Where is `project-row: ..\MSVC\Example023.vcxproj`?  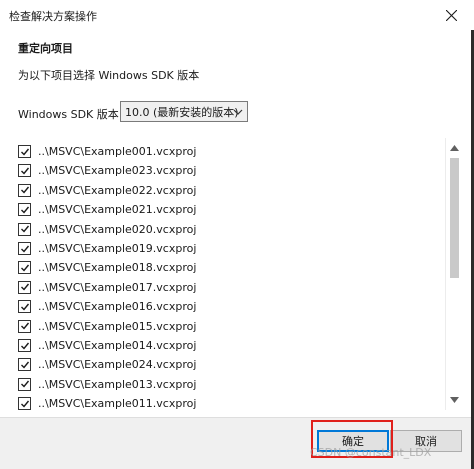
project-row: ..\MSVC\Example023.vcxproj is located at coordinates (228, 170).